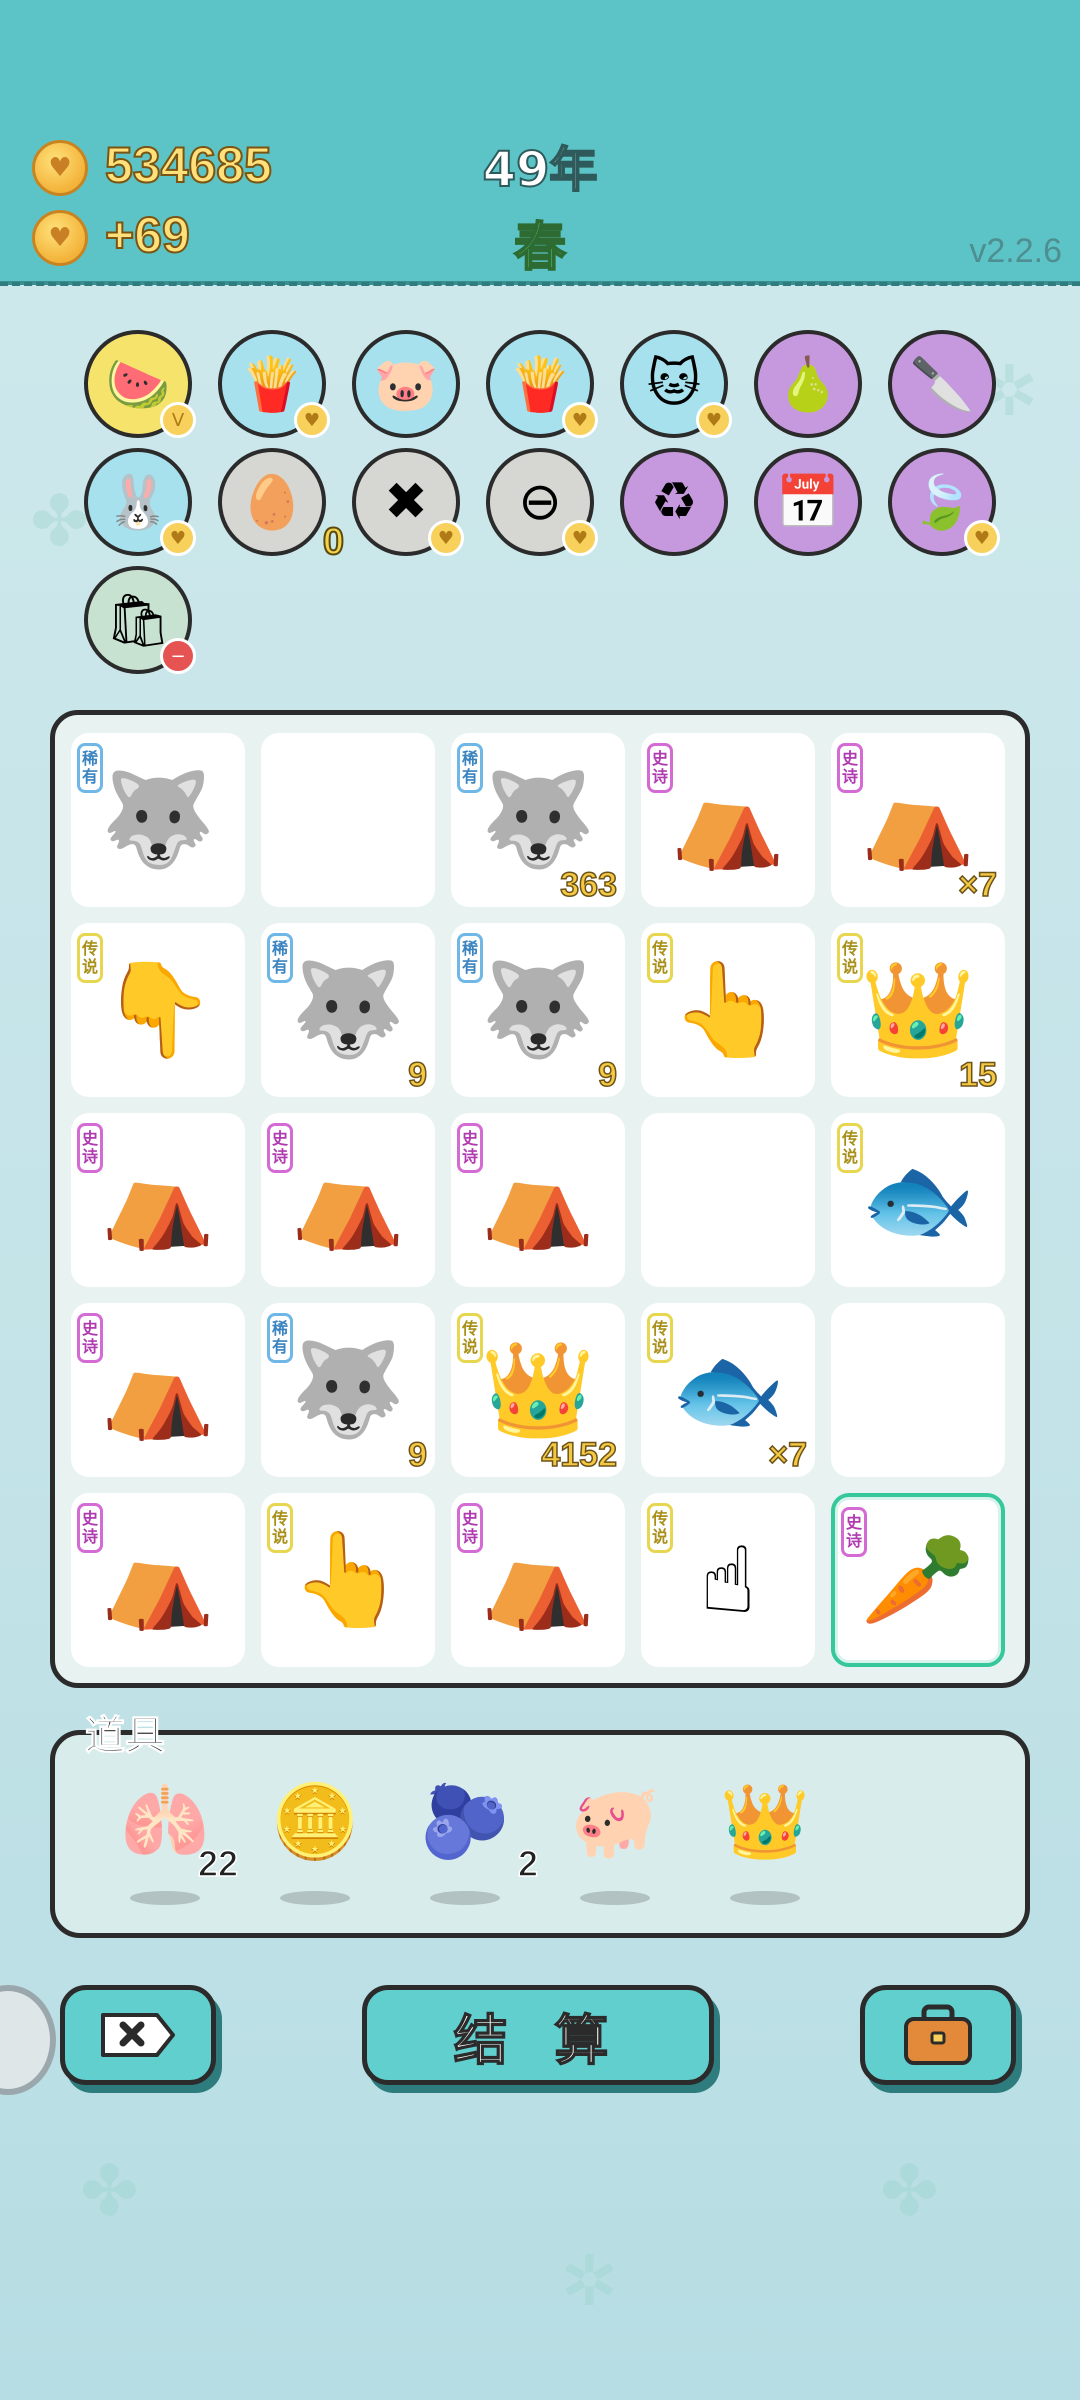 This screenshot has height=2400, width=1080. I want to click on board-slot-crowned-husky: 👑 传说 15, so click(918, 1010).